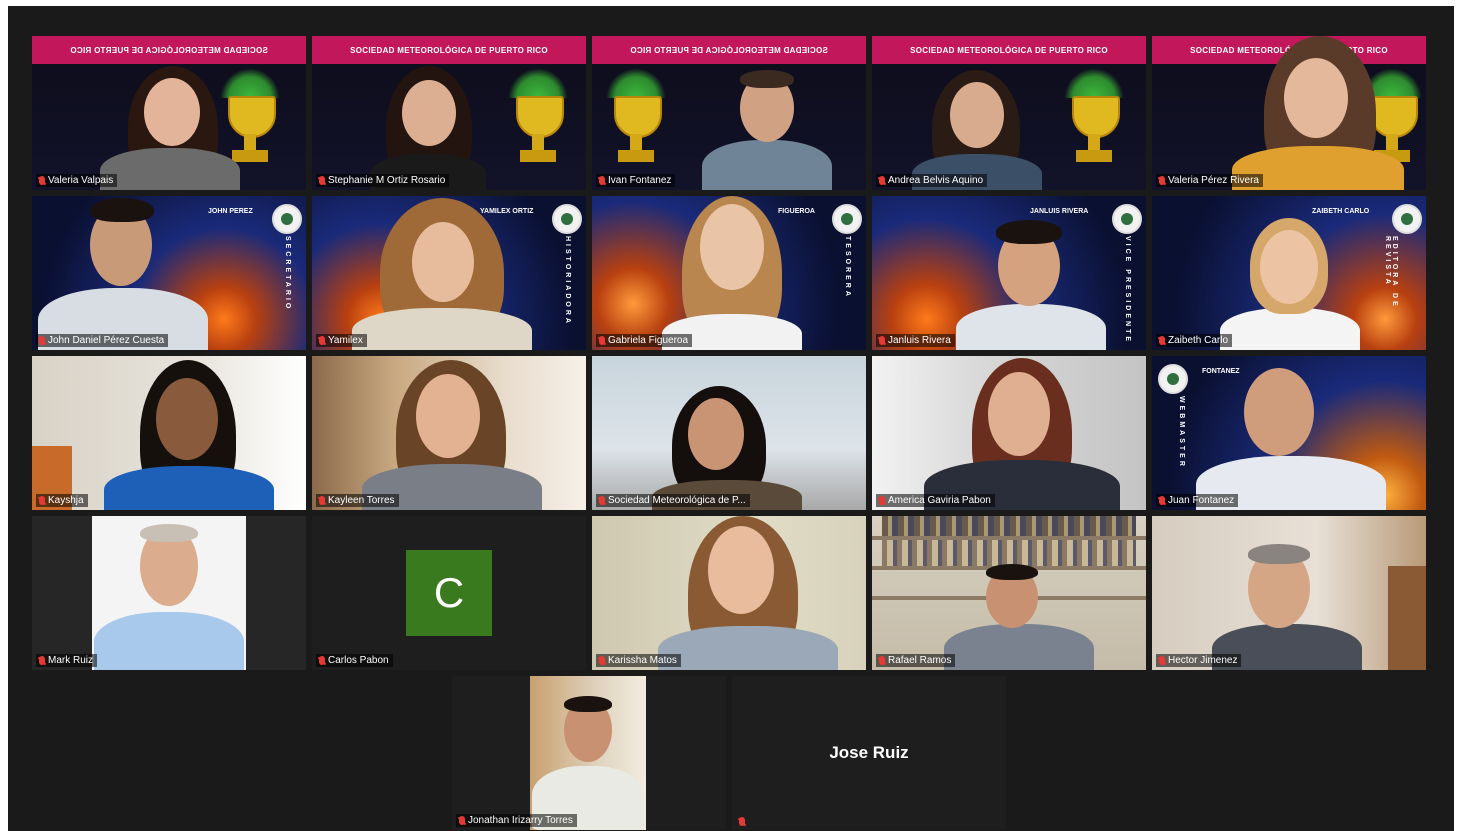  What do you see at coordinates (1199, 660) in the screenshot?
I see `participant-name-label: Hector Jimenez` at bounding box center [1199, 660].